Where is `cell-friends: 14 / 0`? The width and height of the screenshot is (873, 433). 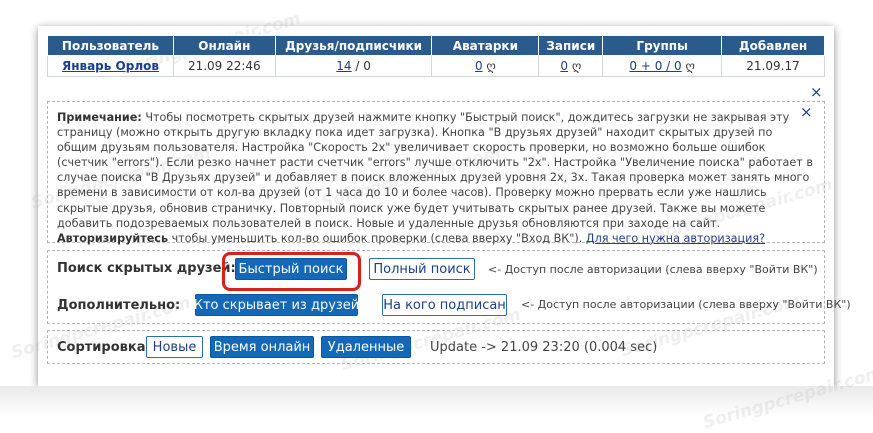
cell-friends: 14 / 0 is located at coordinates (353, 66).